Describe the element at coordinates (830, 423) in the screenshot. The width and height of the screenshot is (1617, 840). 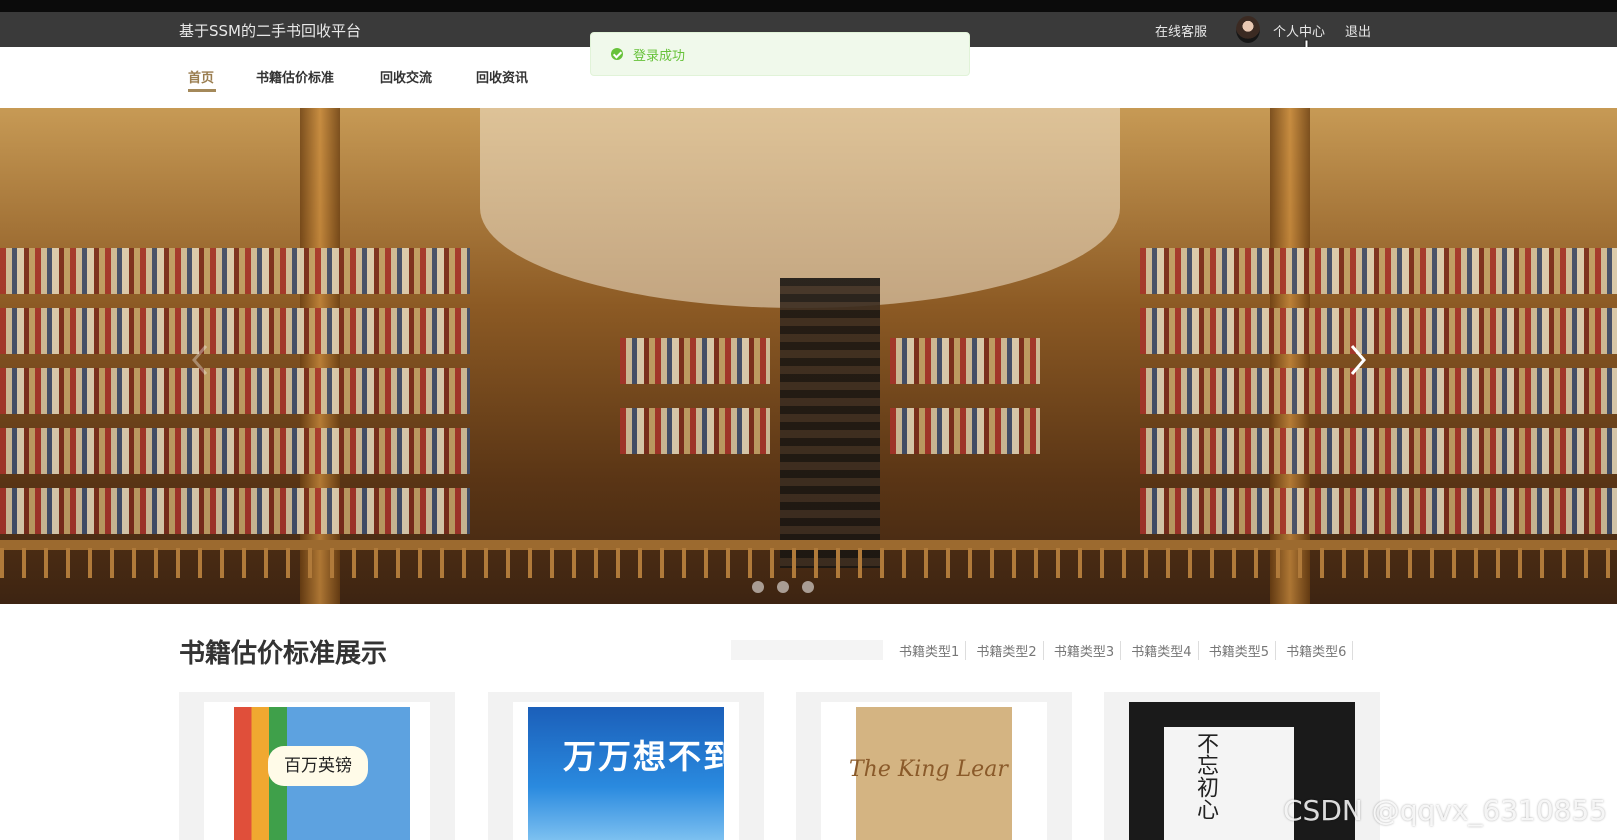
I see `banner-spiral-stair` at that location.